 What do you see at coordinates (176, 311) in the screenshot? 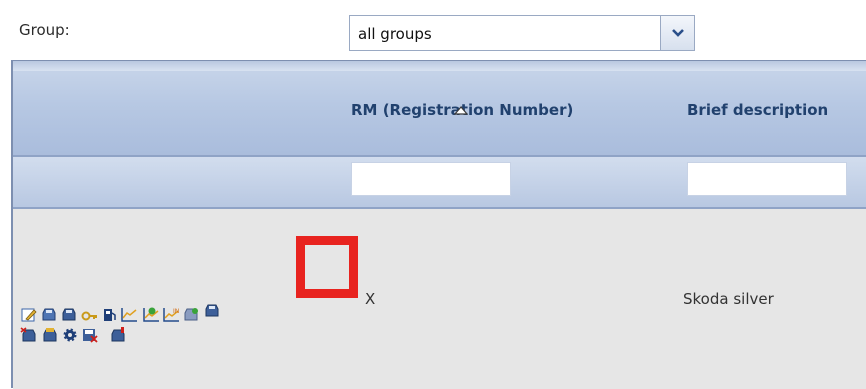
I see `svg-text: IN` at bounding box center [176, 311].